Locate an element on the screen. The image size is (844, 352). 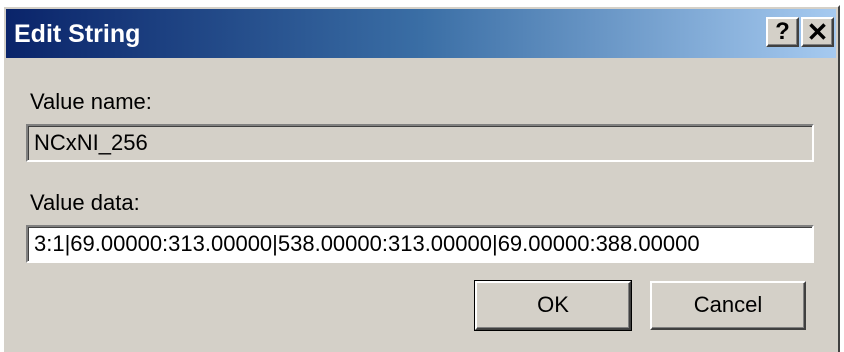
title-bar: Edit String ? ✕ is located at coordinates (421, 33).